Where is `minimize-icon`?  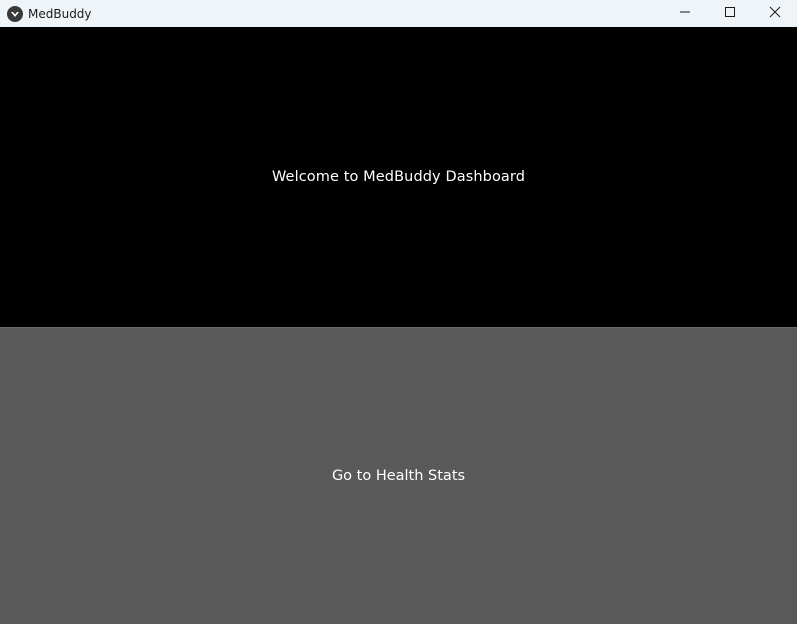
minimize-icon is located at coordinates (684, 11).